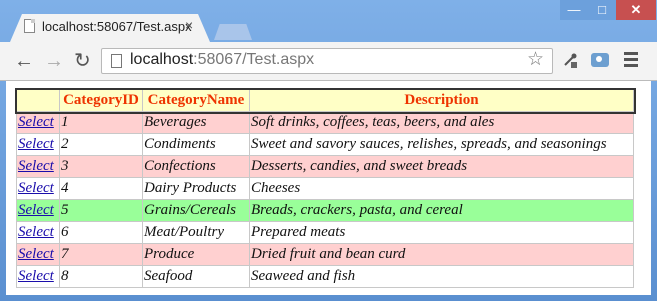  What do you see at coordinates (101, 232) in the screenshot?
I see `category-id-cell: 6` at bounding box center [101, 232].